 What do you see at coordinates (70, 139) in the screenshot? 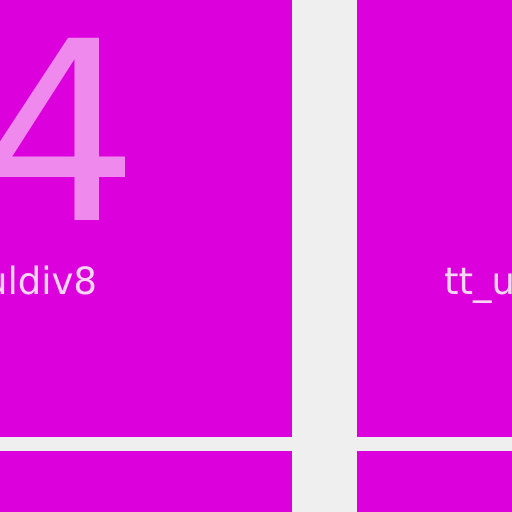
I see `tile-count-number: 4` at bounding box center [70, 139].